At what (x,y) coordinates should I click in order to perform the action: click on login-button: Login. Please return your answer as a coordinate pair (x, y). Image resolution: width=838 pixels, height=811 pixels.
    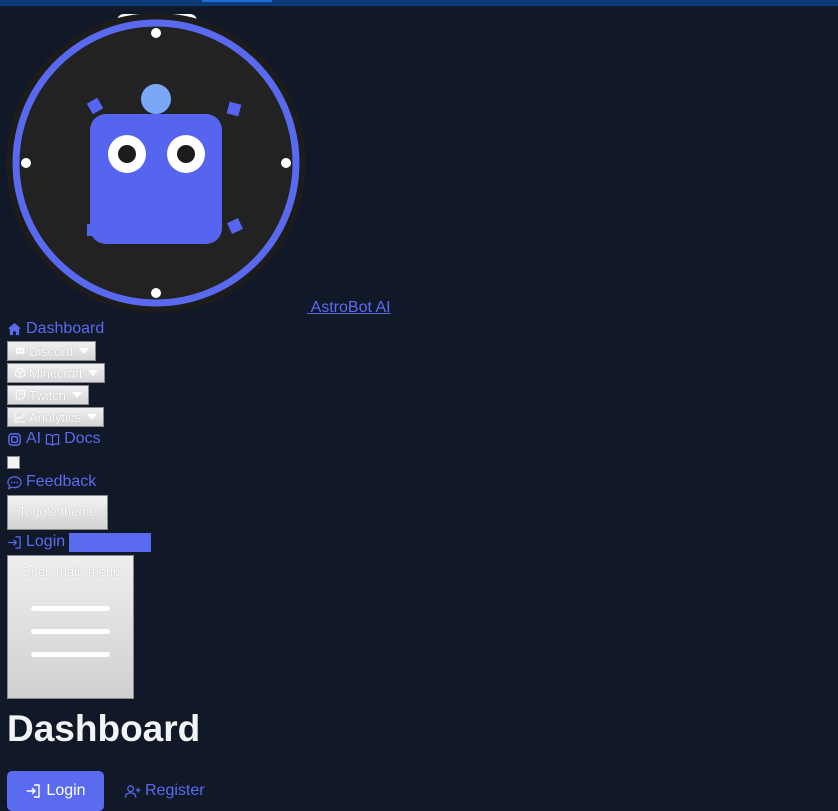
    Looking at the image, I should click on (55, 791).